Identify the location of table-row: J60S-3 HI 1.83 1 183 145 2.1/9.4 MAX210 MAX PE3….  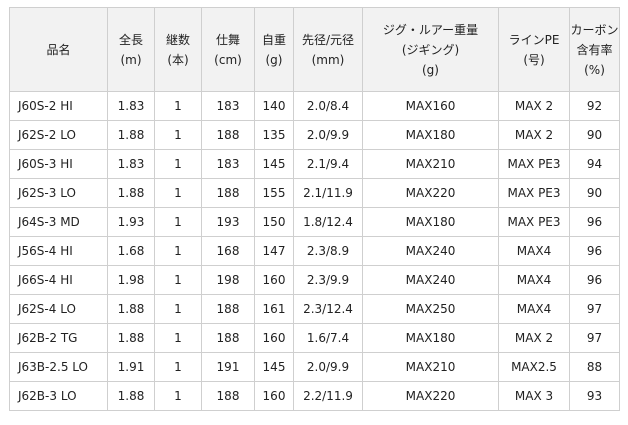
(314, 164).